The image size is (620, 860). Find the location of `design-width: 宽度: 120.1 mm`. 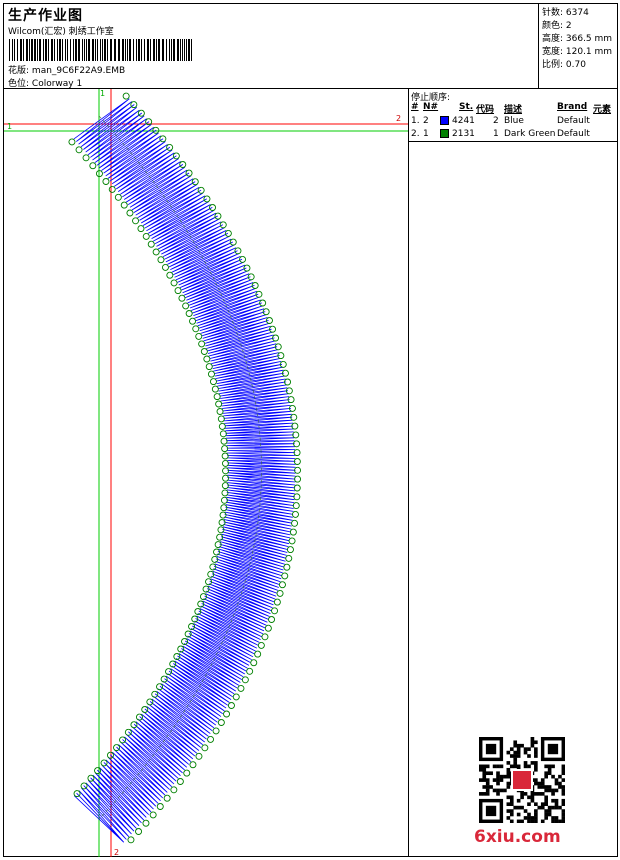

design-width: 宽度: 120.1 mm is located at coordinates (577, 52).